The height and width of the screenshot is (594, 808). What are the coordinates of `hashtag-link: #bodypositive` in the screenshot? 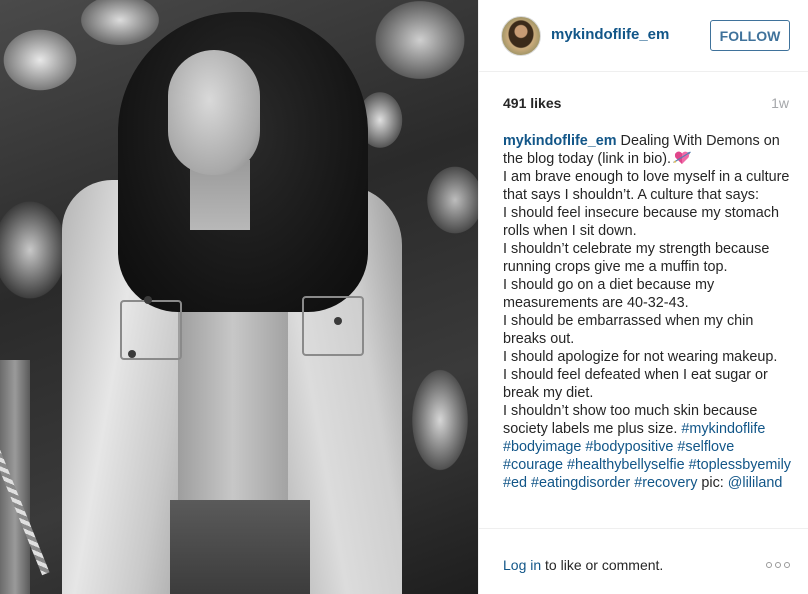 It's located at (629, 447).